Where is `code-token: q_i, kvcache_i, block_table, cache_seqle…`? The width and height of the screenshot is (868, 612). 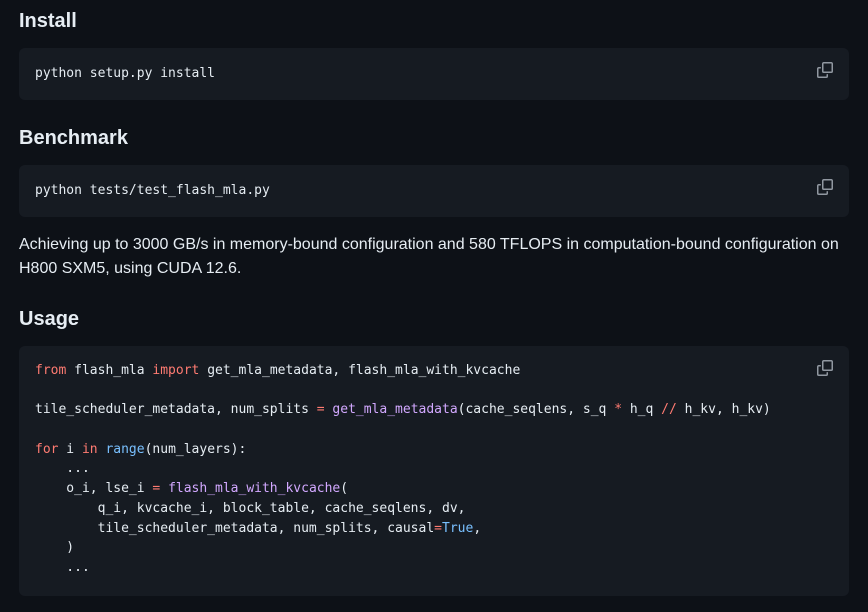
code-token: q_i, kvcache_i, block_table, cache_seqle… is located at coordinates (250, 508).